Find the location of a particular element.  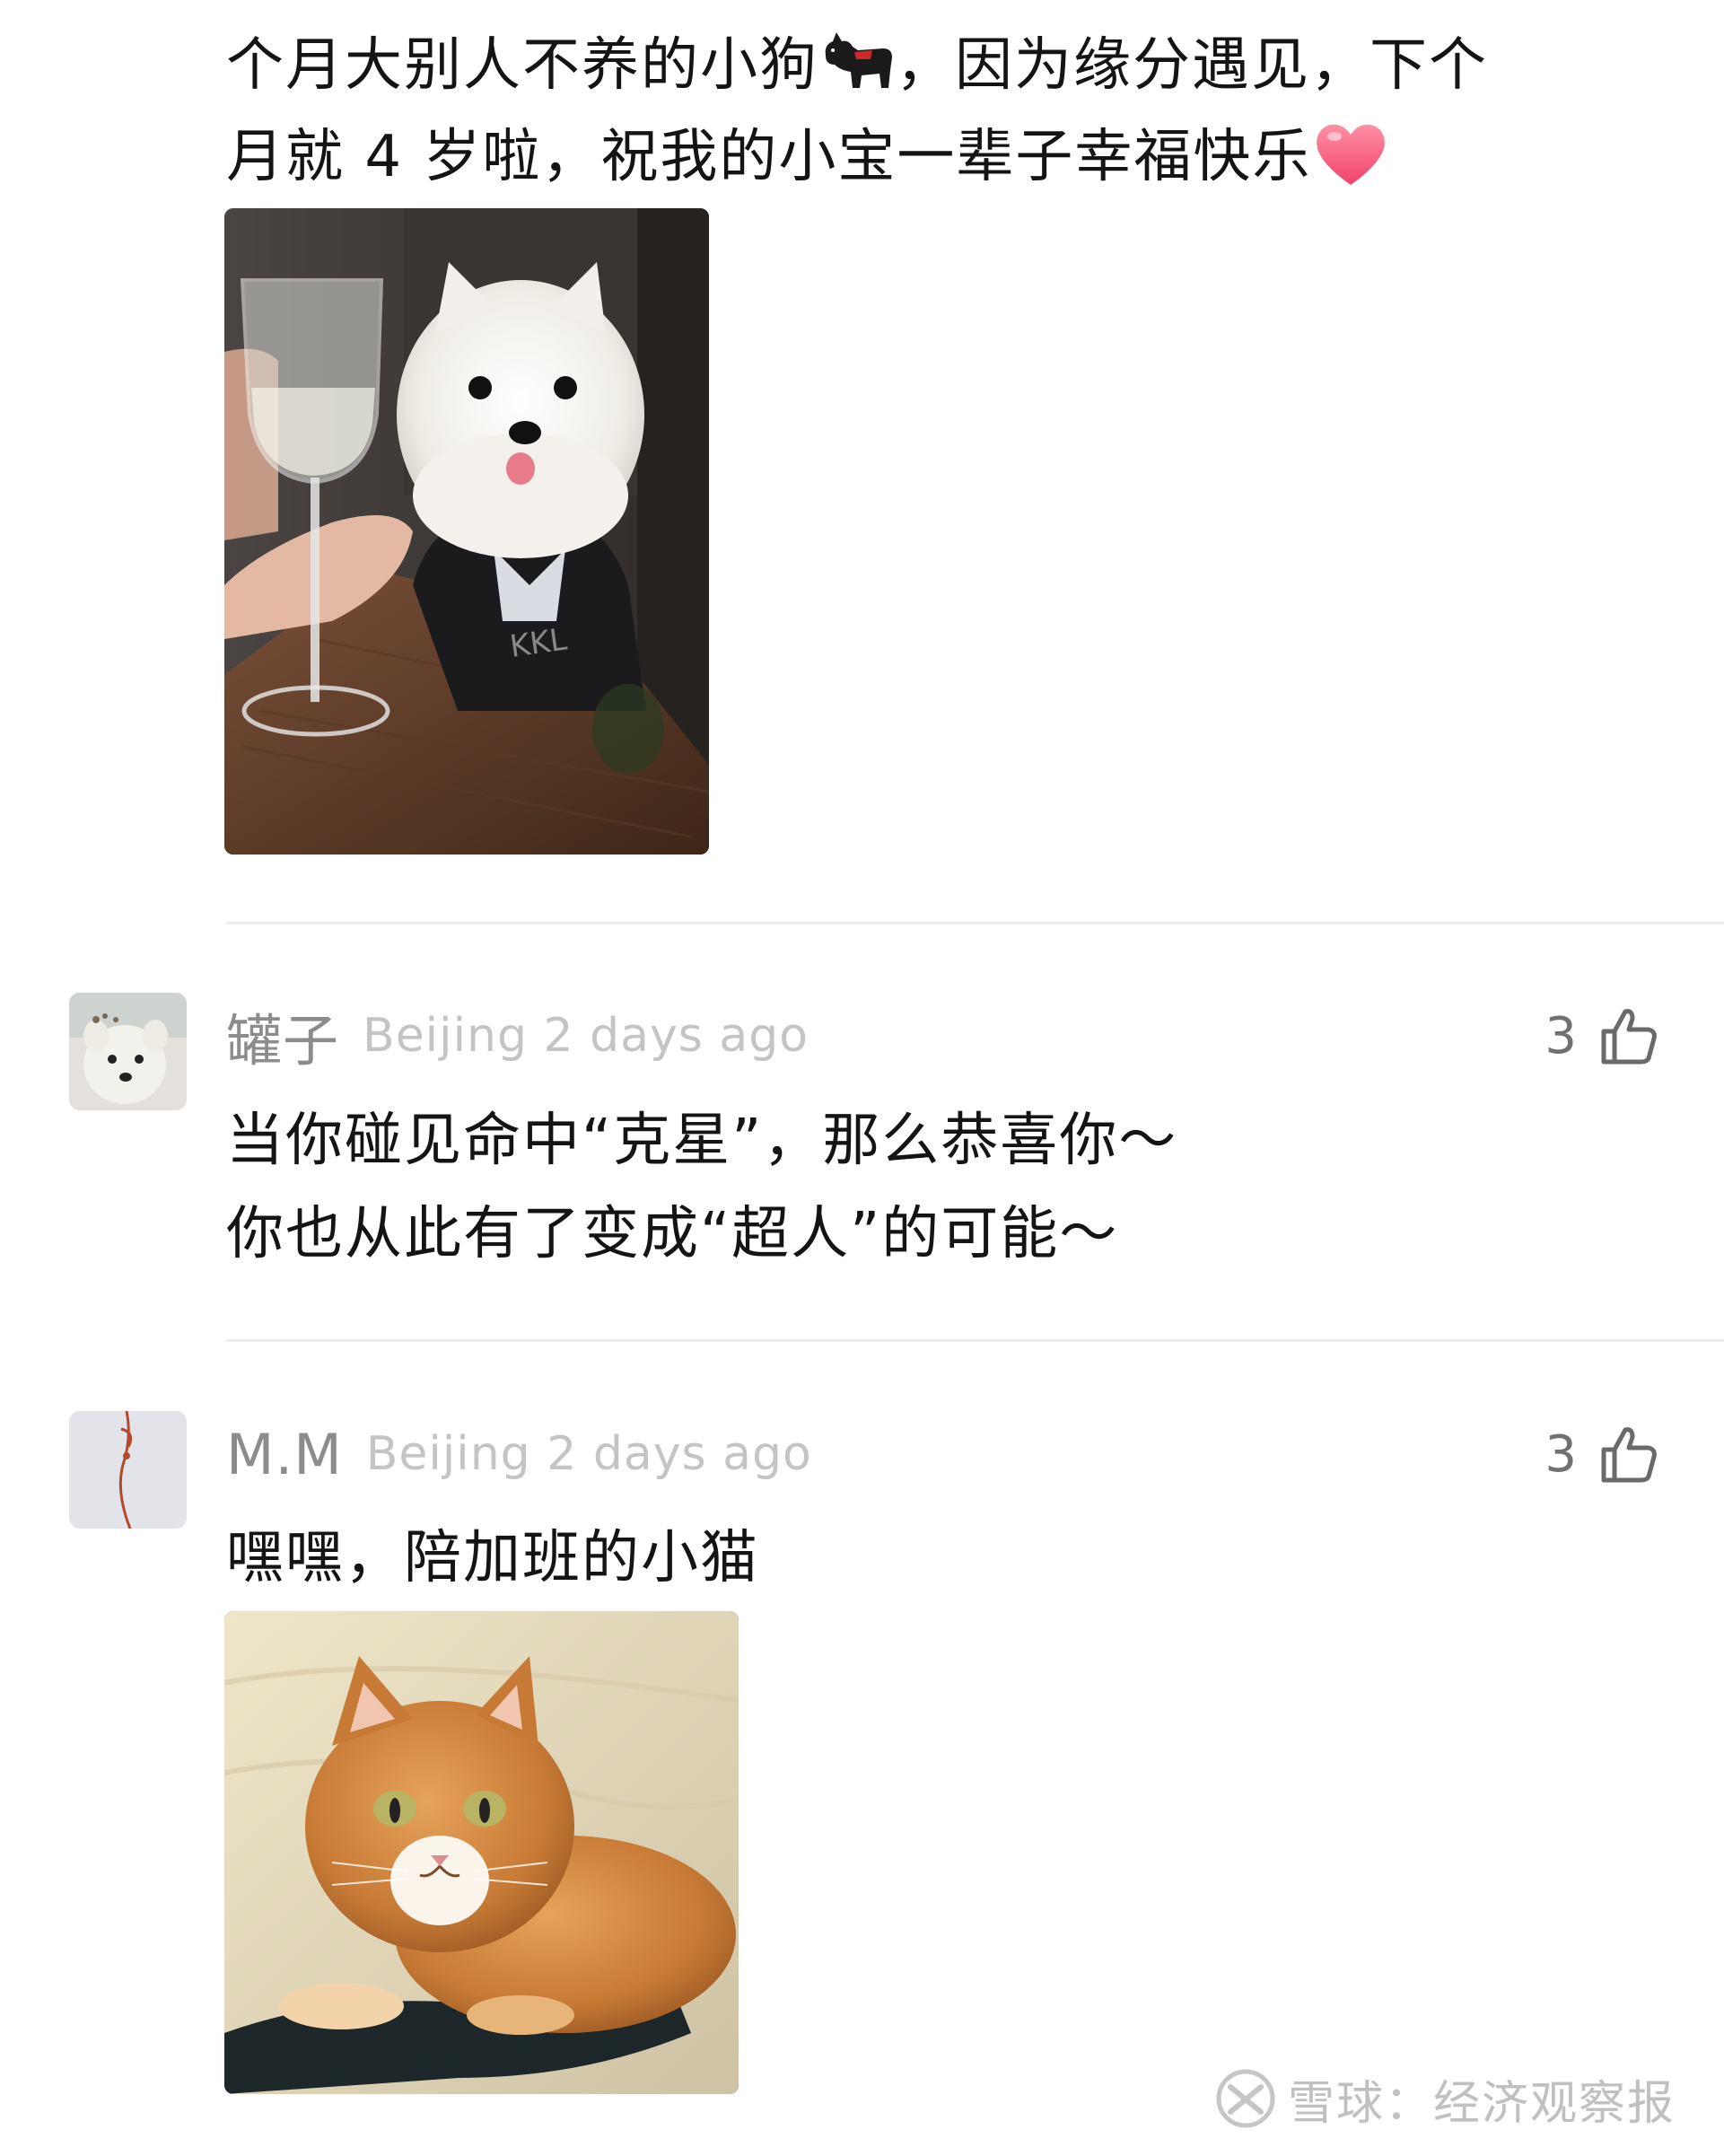

cat-photo is located at coordinates (482, 1852).